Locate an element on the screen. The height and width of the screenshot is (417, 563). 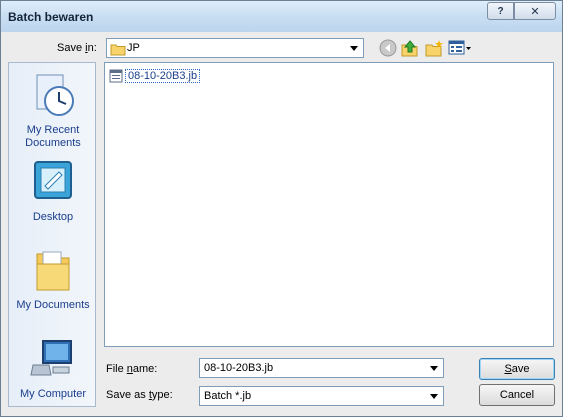
save-in-value: JP is located at coordinates (133, 48).